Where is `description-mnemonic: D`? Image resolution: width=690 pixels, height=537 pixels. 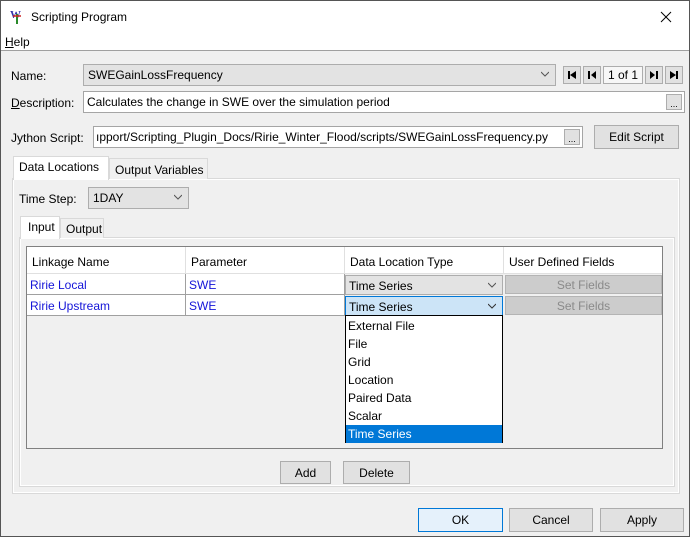 description-mnemonic: D is located at coordinates (15, 103).